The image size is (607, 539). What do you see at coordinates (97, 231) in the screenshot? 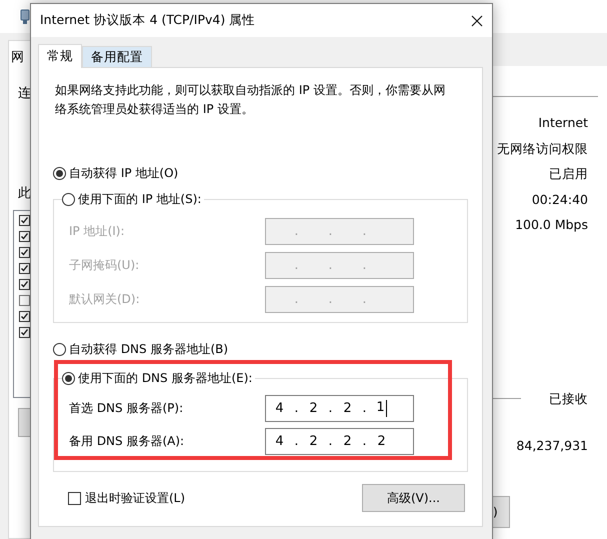
I see `field-label: IP 地址(I):` at bounding box center [97, 231].